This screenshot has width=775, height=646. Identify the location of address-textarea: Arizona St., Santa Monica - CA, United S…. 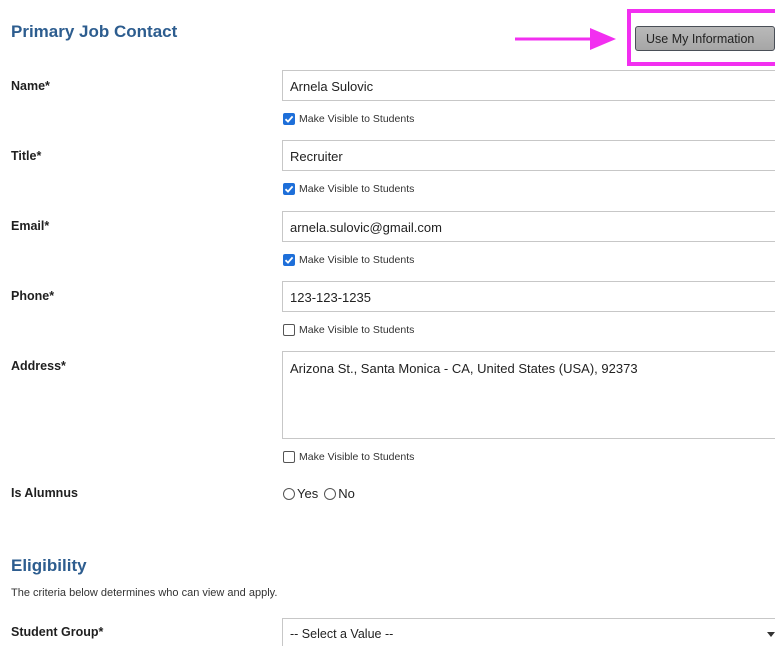
(528, 395).